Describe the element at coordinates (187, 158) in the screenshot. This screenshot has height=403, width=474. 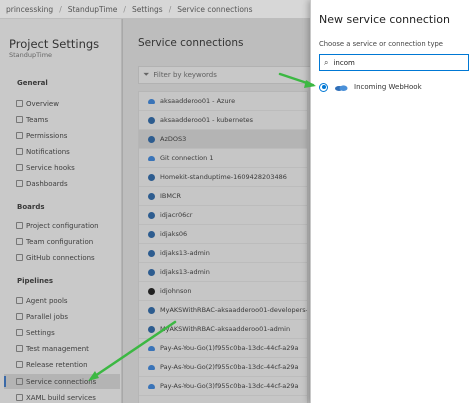
I see `connection-name: Git connection 1` at that location.